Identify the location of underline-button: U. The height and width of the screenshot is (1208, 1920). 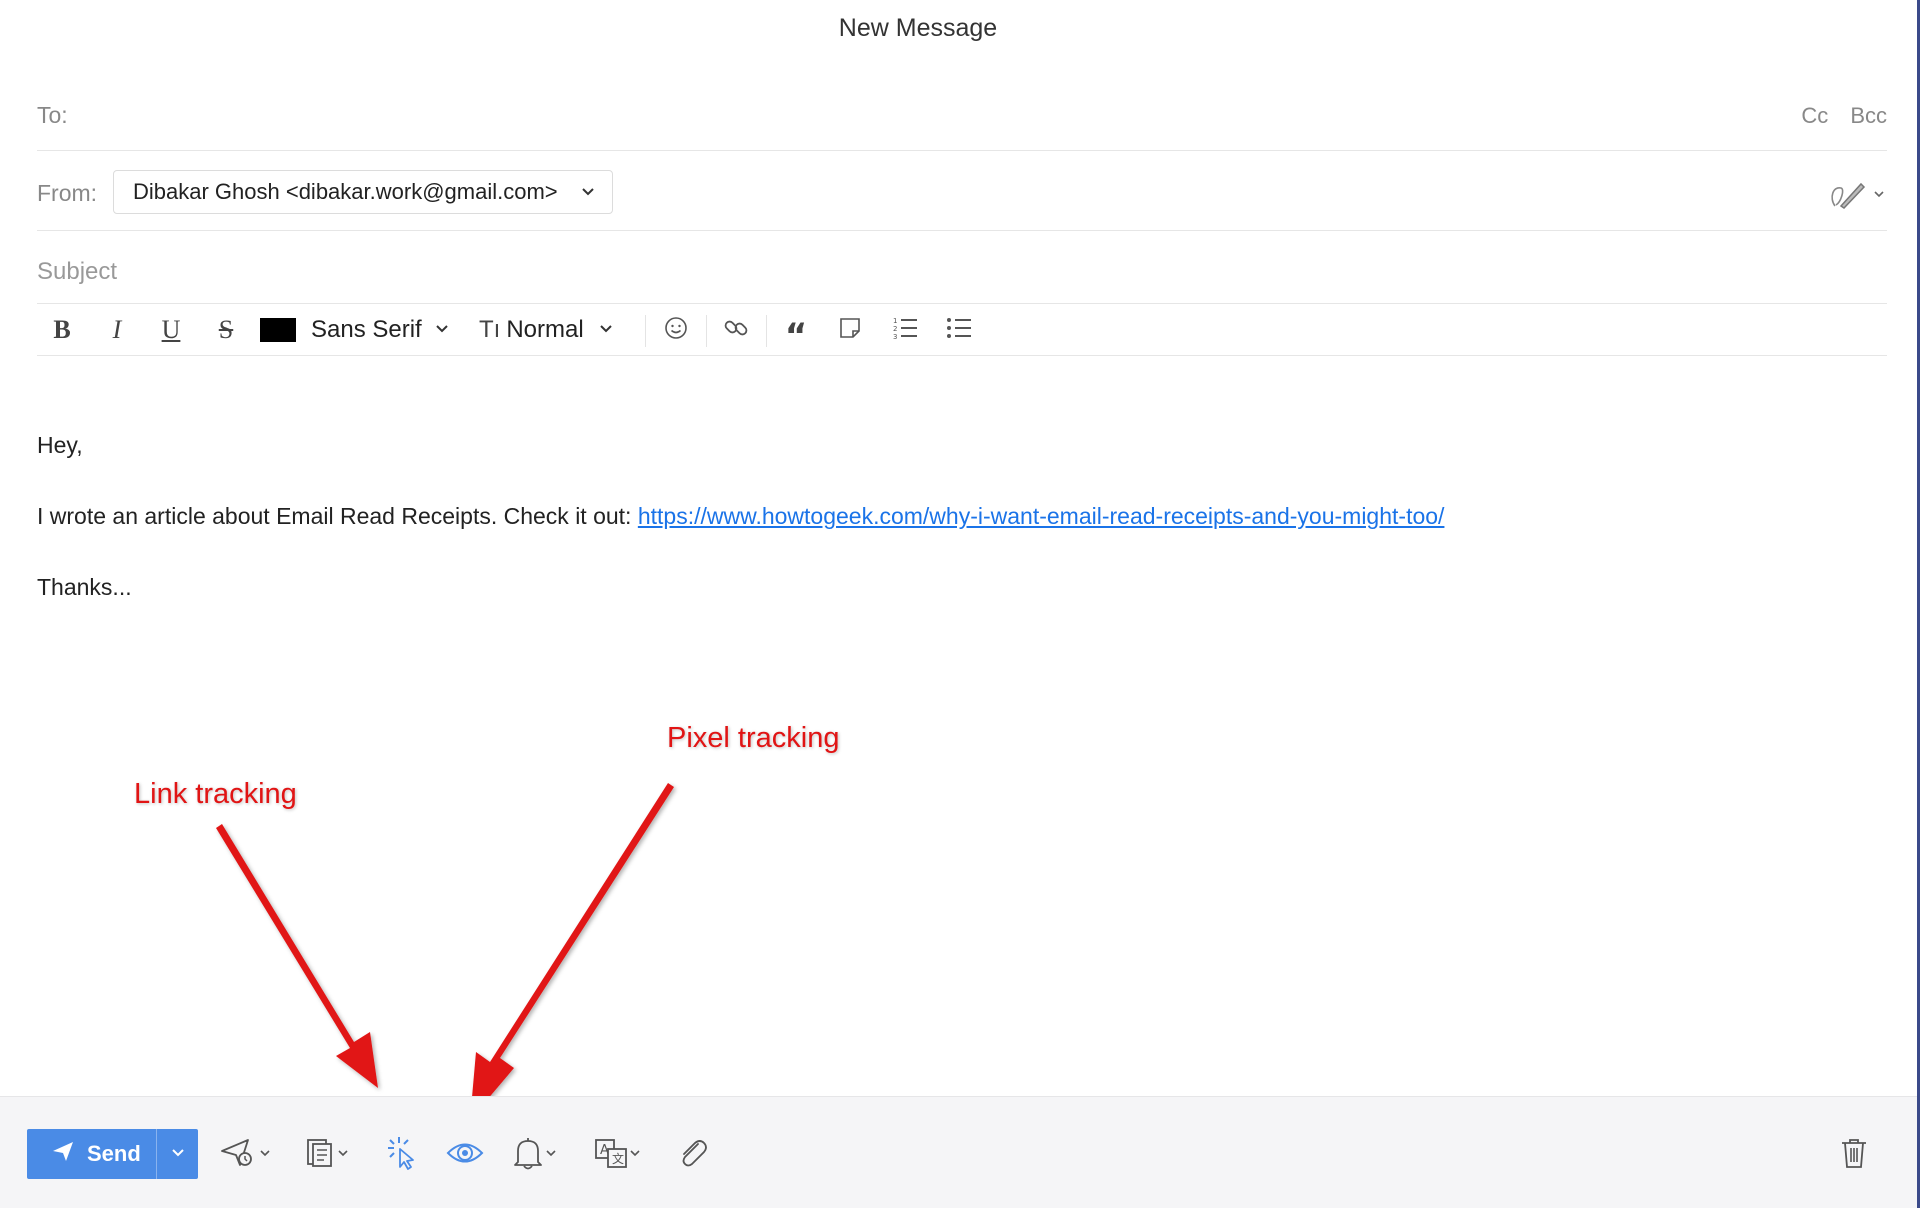
(171, 330).